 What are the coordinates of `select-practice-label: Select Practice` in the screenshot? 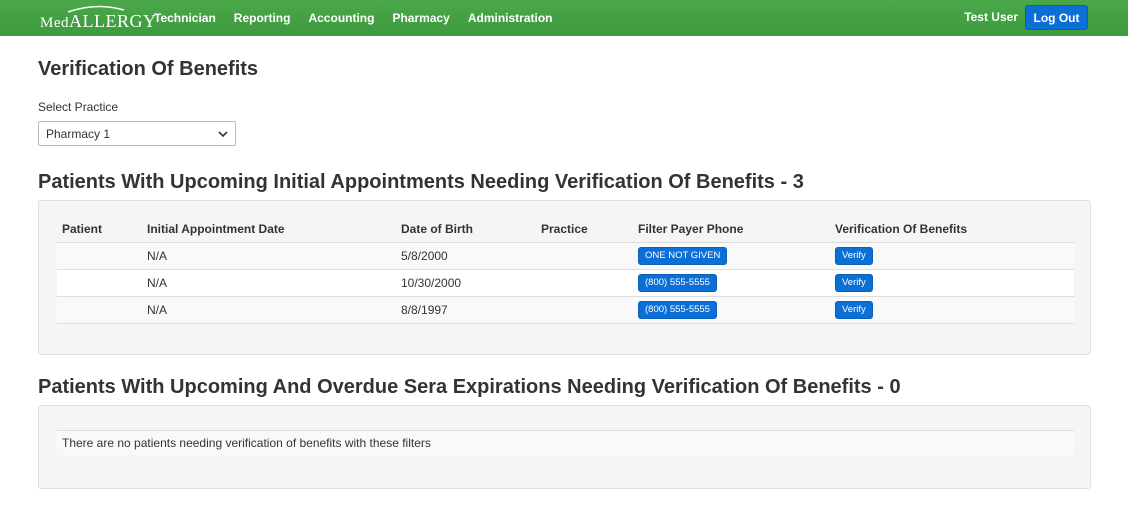 It's located at (78, 107).